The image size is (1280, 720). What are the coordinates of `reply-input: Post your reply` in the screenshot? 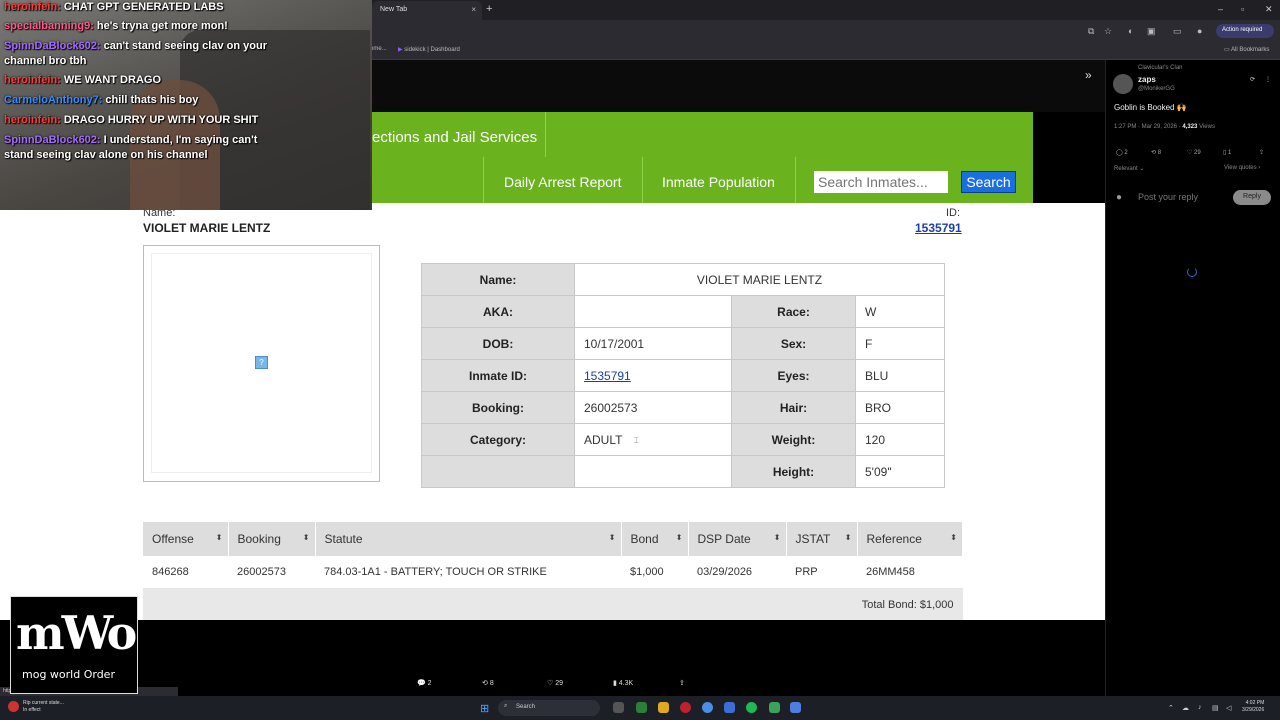 It's located at (1168, 197).